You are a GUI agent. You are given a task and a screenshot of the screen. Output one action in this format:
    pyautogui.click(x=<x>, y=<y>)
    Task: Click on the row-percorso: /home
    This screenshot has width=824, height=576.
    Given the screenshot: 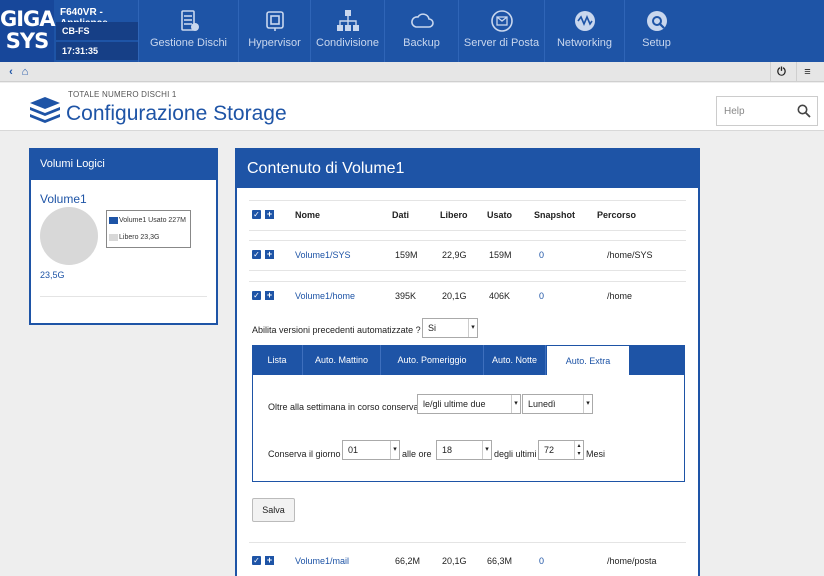 What is the action you would take?
    pyautogui.click(x=620, y=296)
    